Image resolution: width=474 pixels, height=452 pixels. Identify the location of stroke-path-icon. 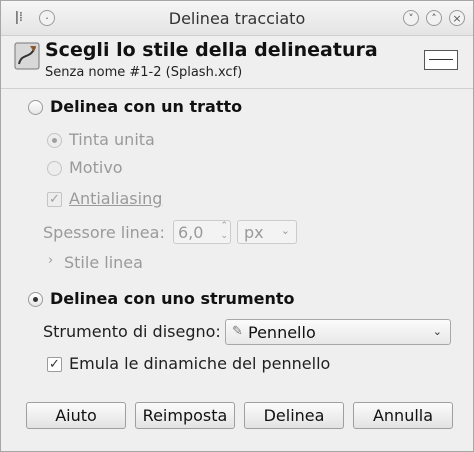
(27, 56).